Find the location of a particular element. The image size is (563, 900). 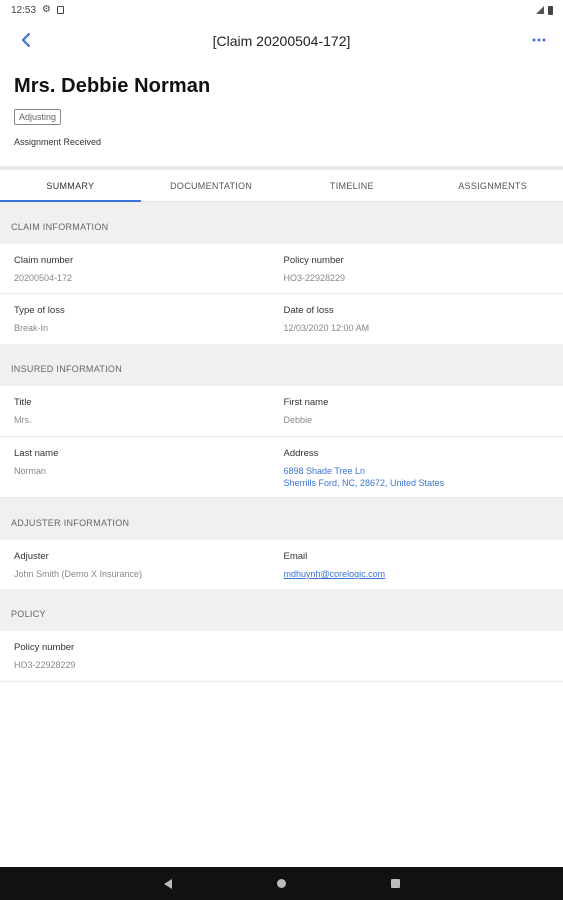

status-bar: 12:53 ⚙ is located at coordinates (281, 10).